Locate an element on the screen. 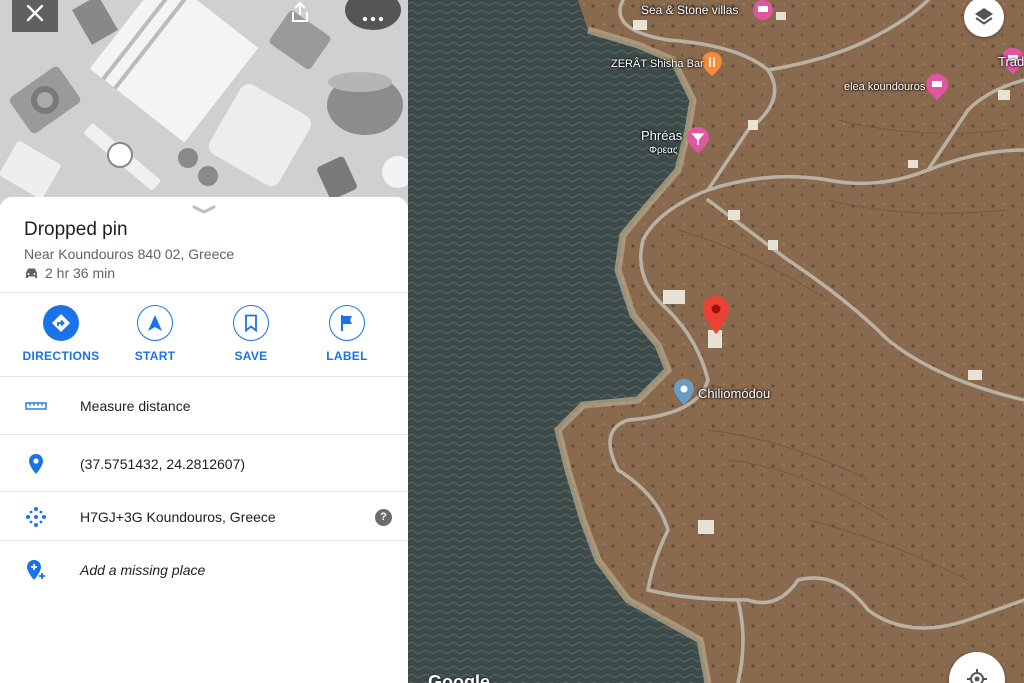 The image size is (1024, 683). dropped-pin-marker is located at coordinates (716, 317).